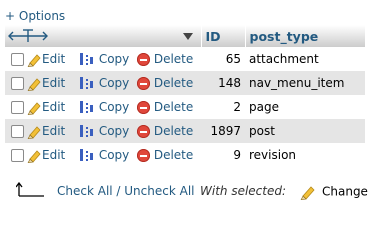 The height and width of the screenshot is (240, 385). Describe the element at coordinates (223, 83) in the screenshot. I see `id-cell: 148` at that location.